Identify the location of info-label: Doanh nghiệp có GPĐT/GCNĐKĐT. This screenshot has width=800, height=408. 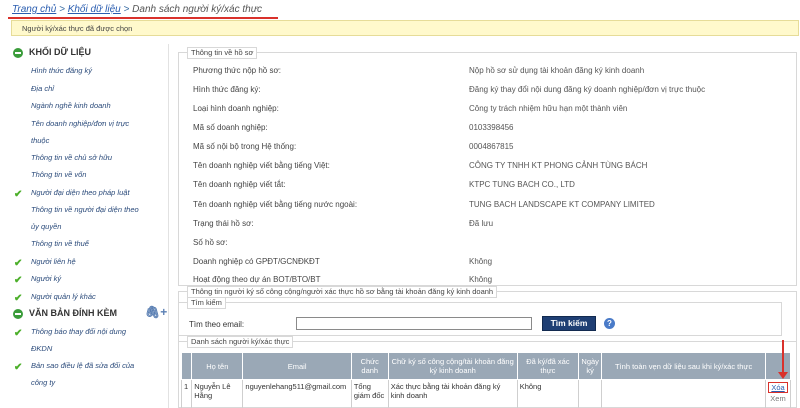
(256, 261).